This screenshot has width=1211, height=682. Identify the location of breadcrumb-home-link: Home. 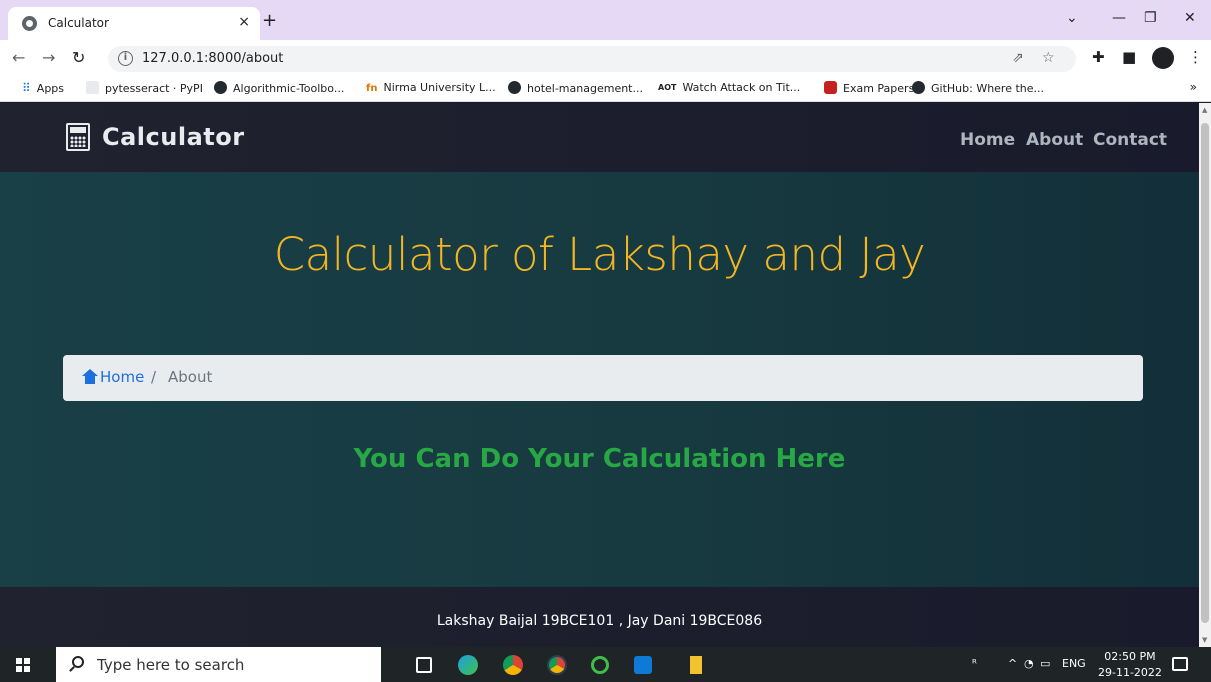
(122, 377).